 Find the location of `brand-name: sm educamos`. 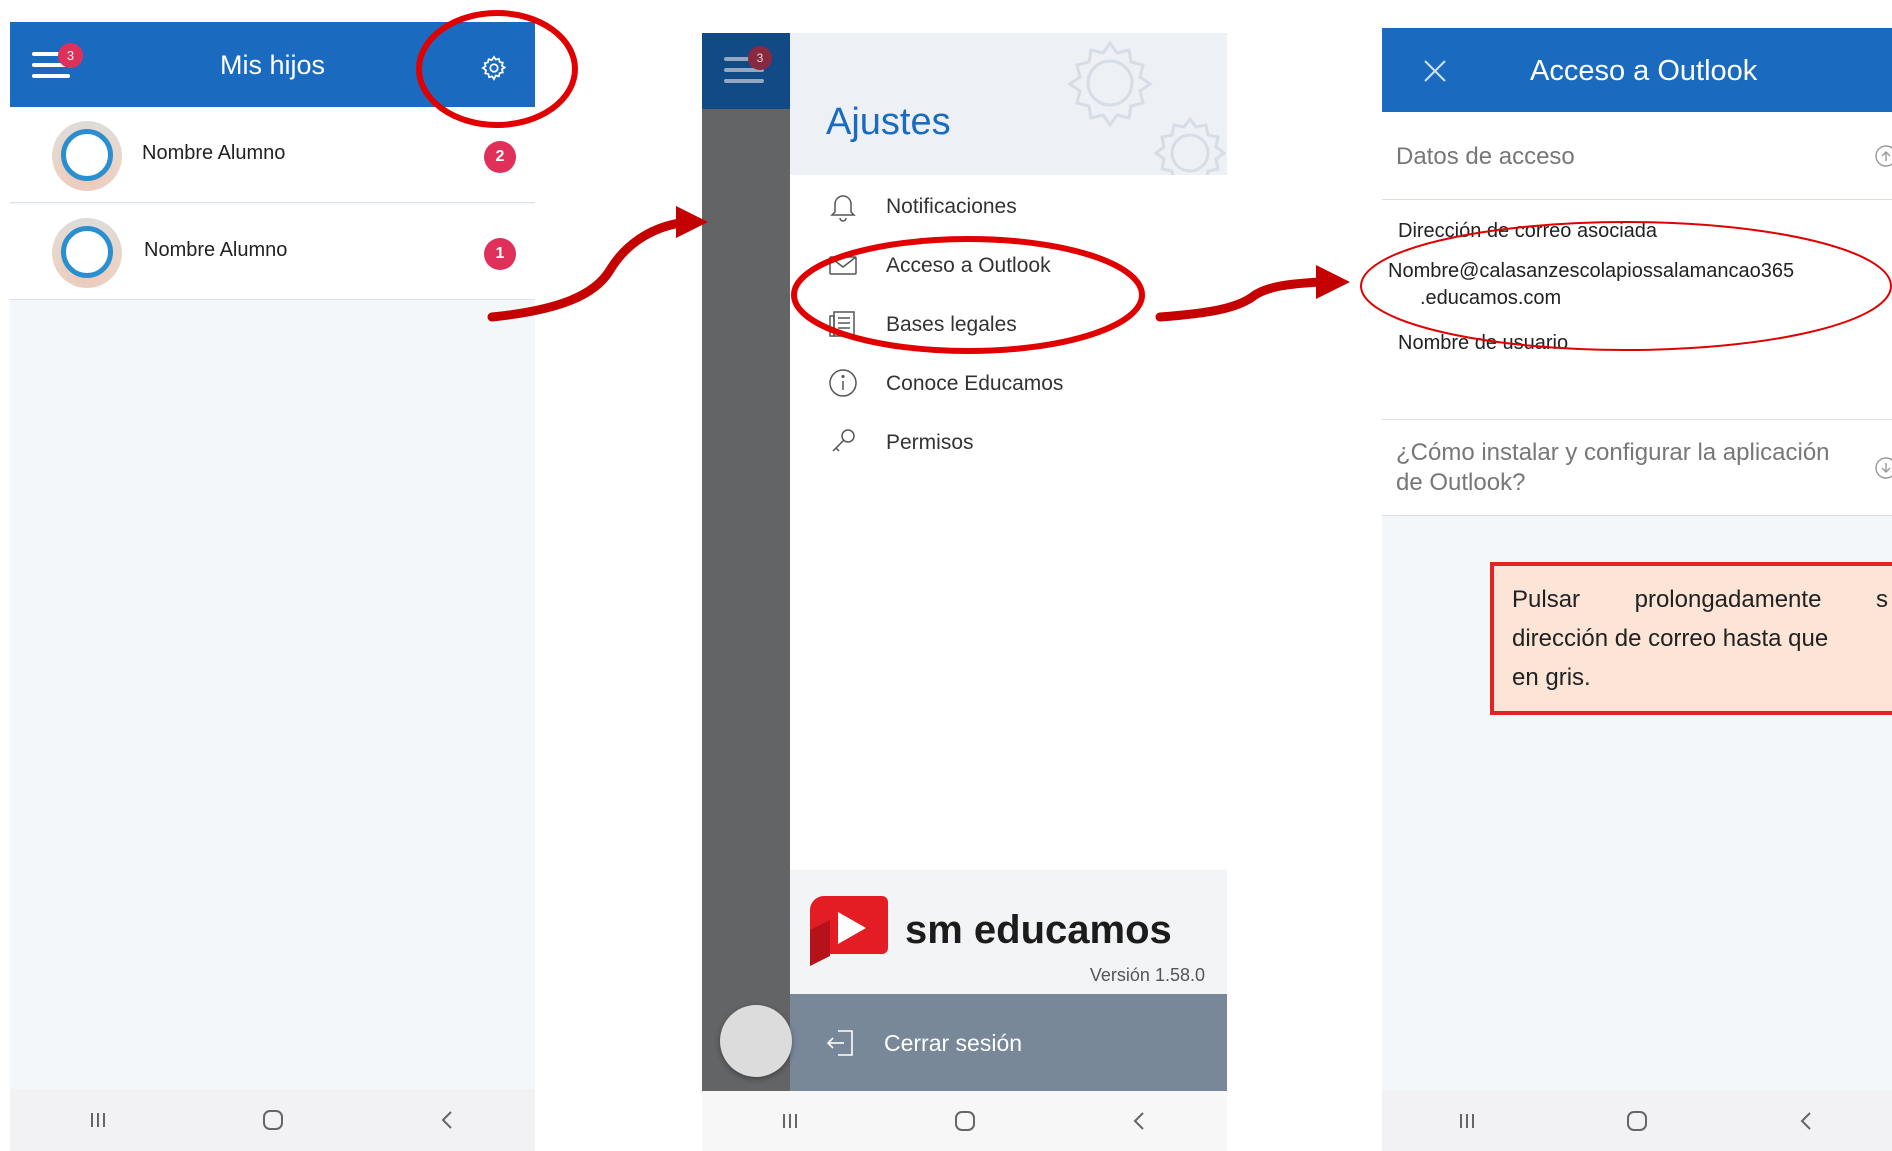

brand-name: sm educamos is located at coordinates (1038, 930).